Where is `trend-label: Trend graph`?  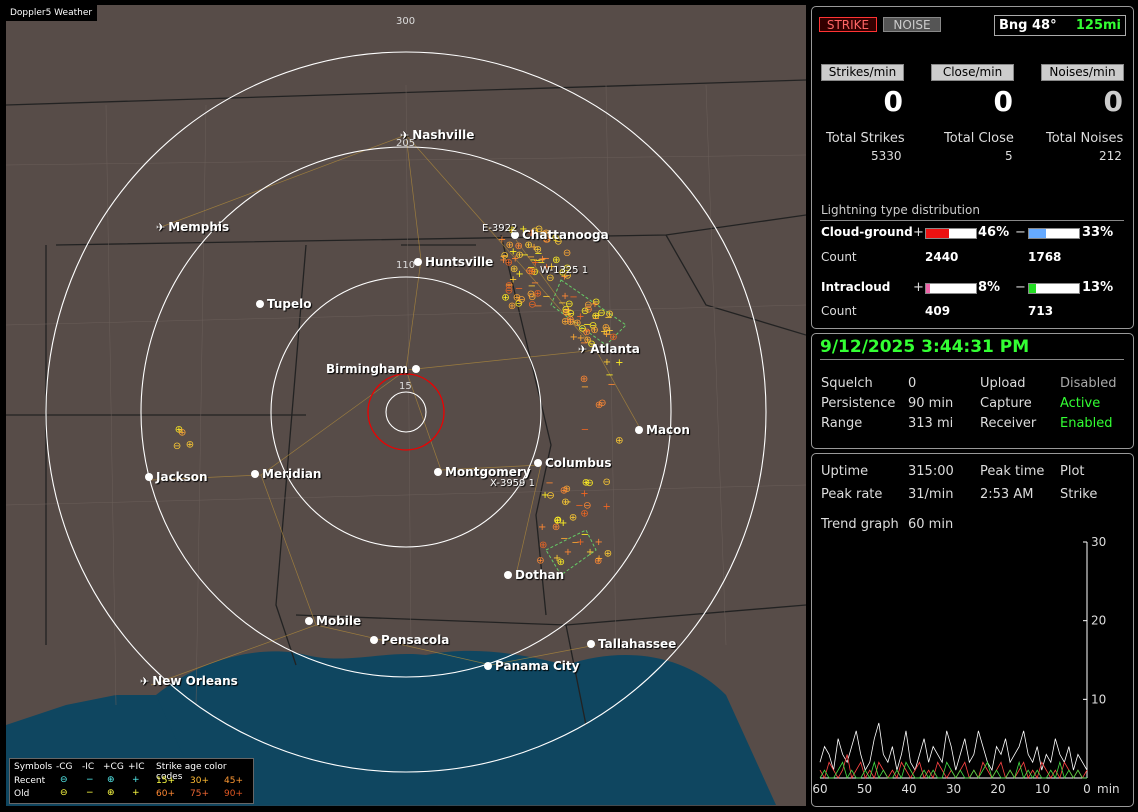
trend-label: Trend graph is located at coordinates (860, 524).